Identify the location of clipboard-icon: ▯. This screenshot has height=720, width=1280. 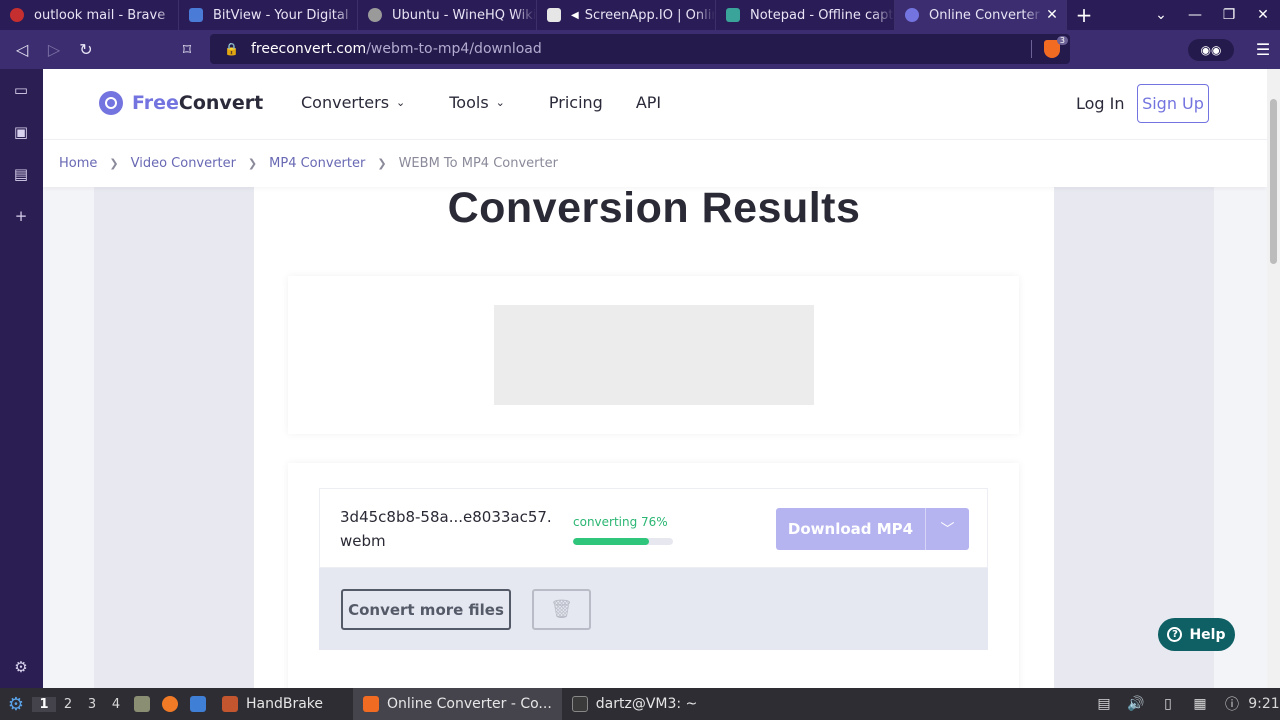
(1168, 704).